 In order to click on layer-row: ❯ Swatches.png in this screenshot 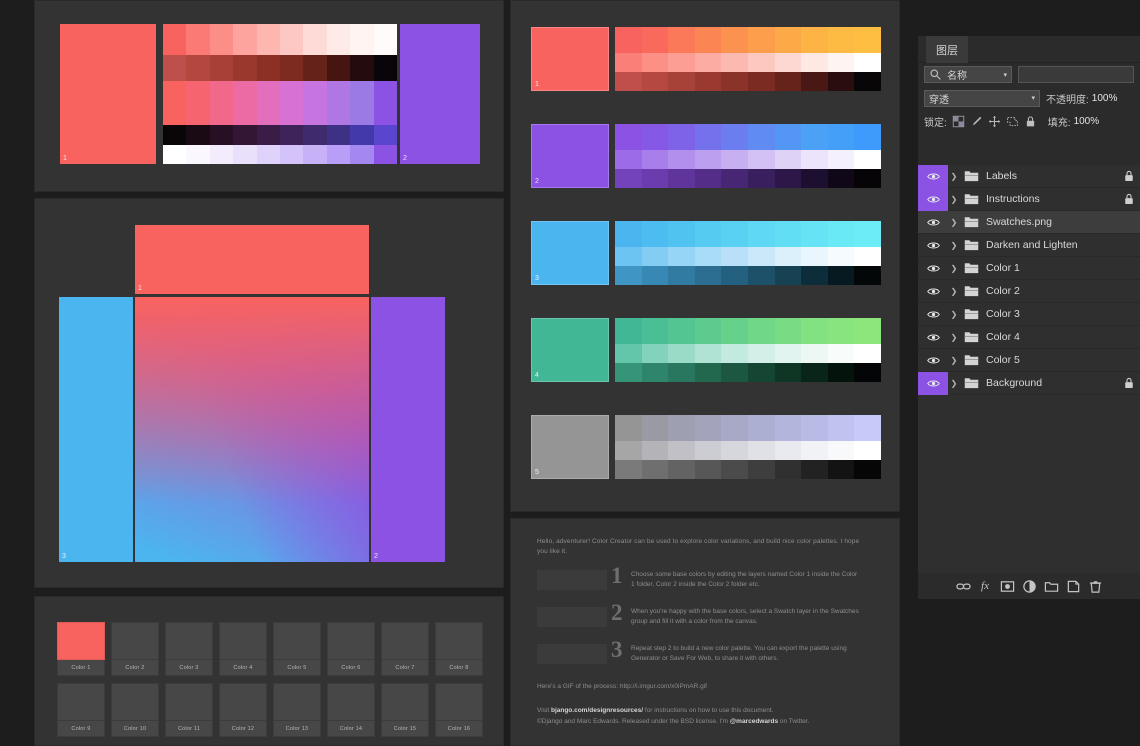, I will do `click(1029, 222)`.